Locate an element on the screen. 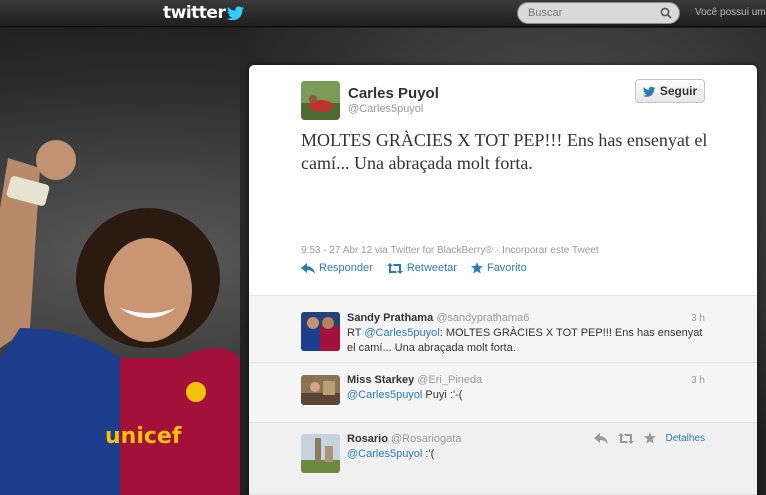 Image resolution: width=766 pixels, height=495 pixels. reply-author: Miss Starkey @Eri_Pineda is located at coordinates (414, 380).